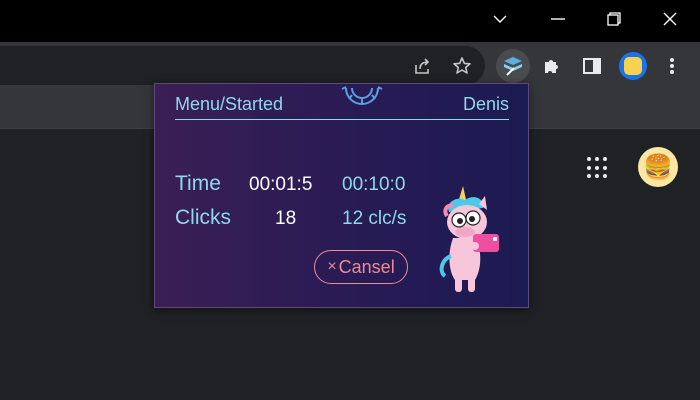 The width and height of the screenshot is (700, 400). Describe the element at coordinates (552, 66) in the screenshot. I see `puzzle-icon` at that location.